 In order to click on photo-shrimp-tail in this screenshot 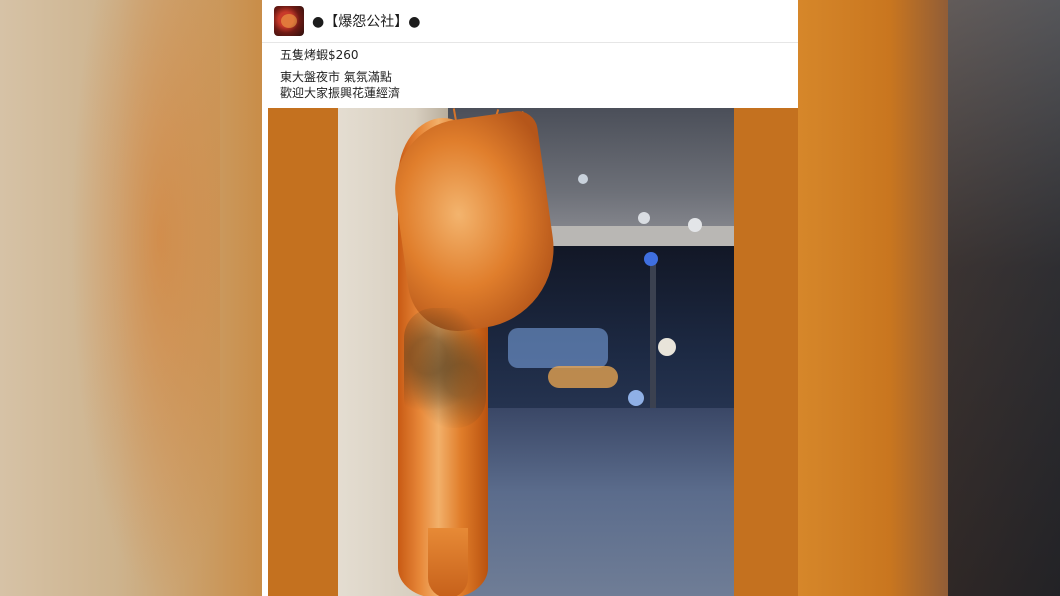, I will do `click(448, 562)`.